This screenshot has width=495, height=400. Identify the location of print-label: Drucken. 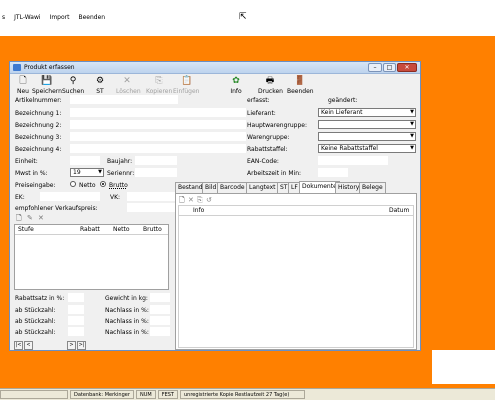
(270, 91).